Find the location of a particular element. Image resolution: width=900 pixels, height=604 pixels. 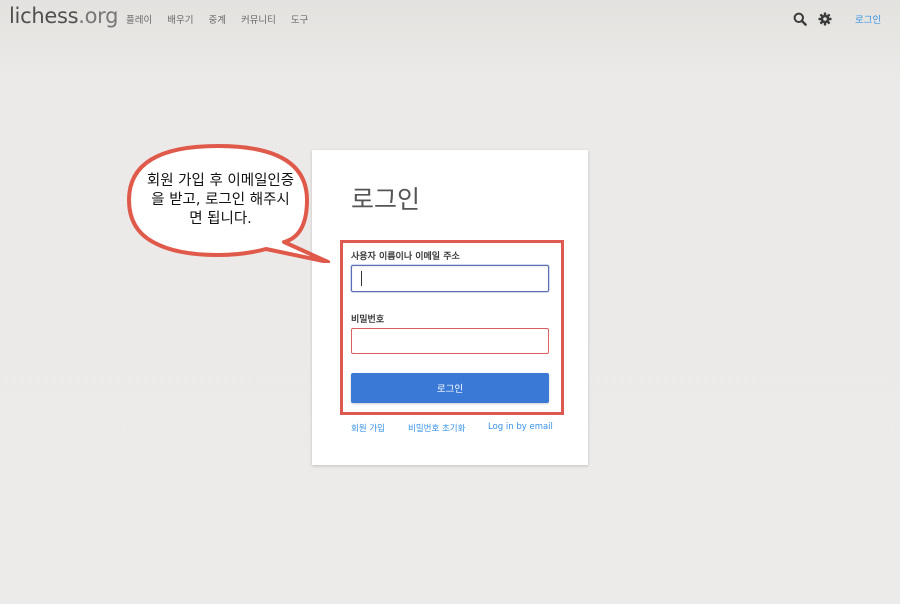

gear-icon is located at coordinates (825, 19).